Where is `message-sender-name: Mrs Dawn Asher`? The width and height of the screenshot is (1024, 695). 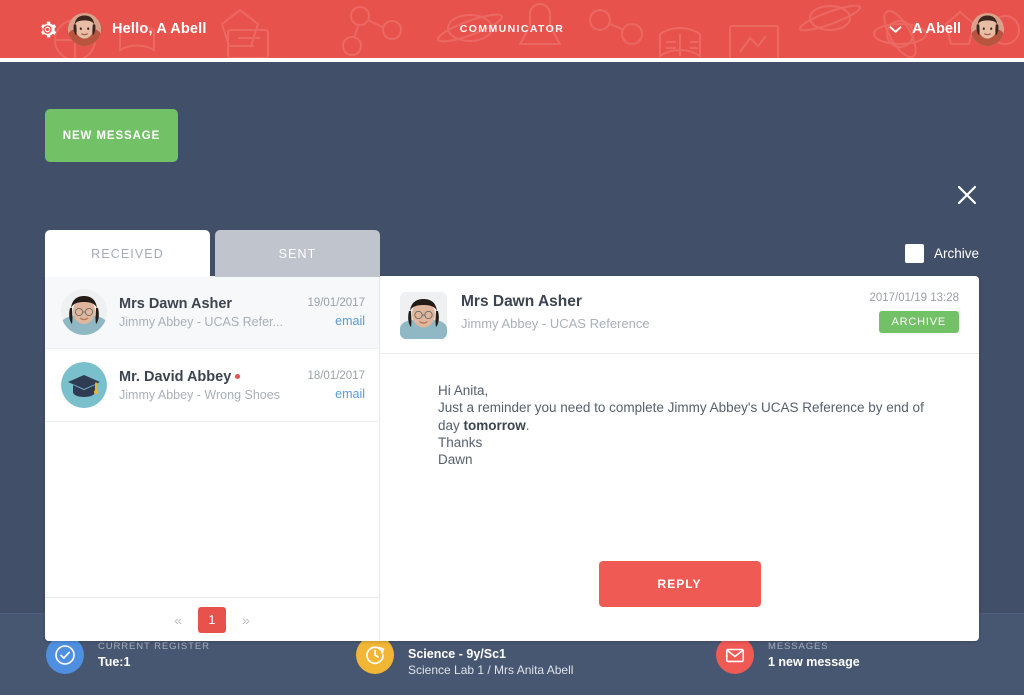
message-sender-name: Mrs Dawn Asher is located at coordinates (521, 301).